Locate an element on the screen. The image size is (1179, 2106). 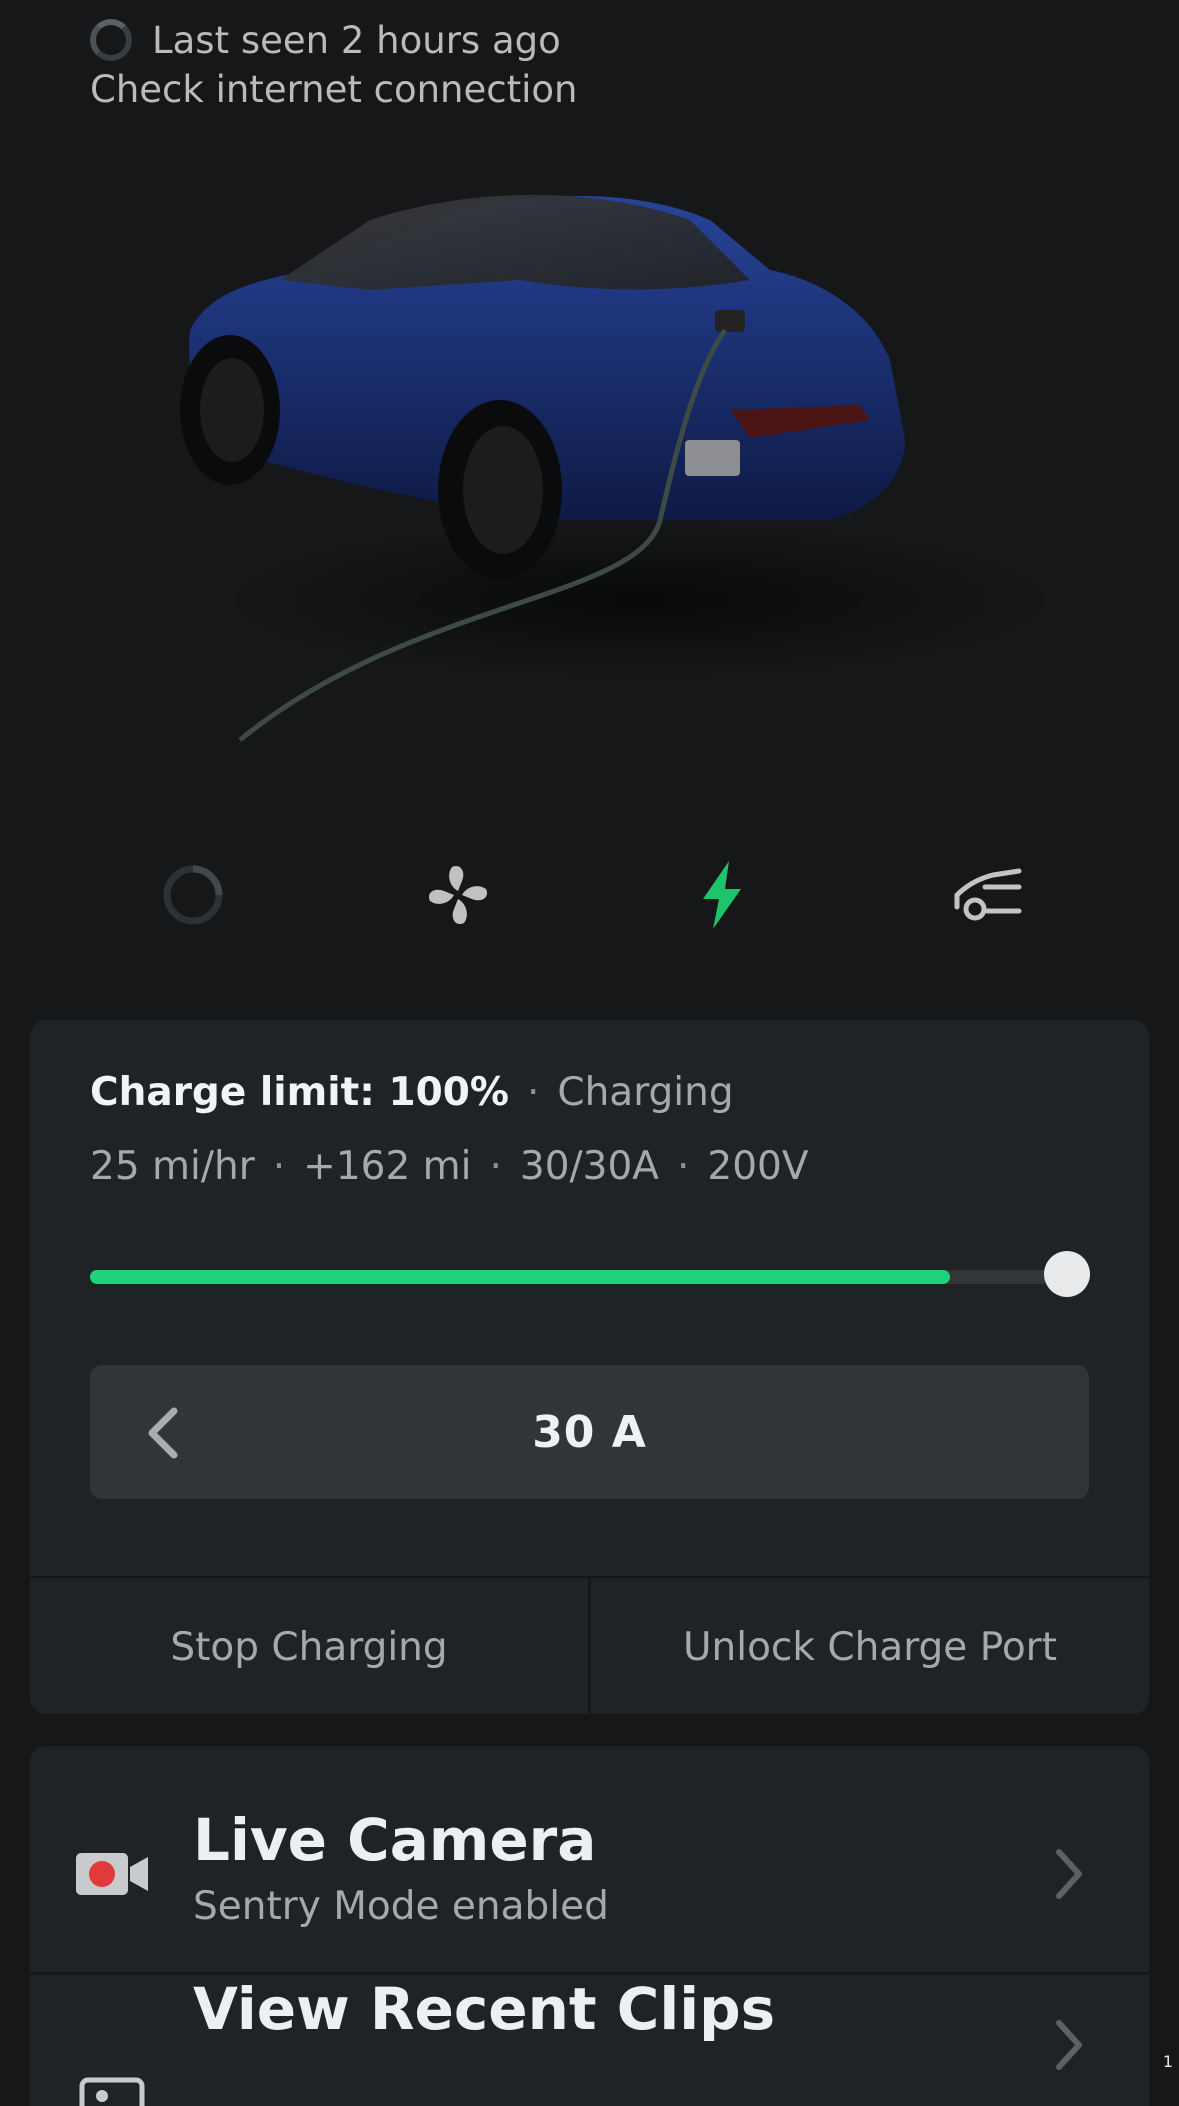
car-trunk-icon is located at coordinates (987, 895).